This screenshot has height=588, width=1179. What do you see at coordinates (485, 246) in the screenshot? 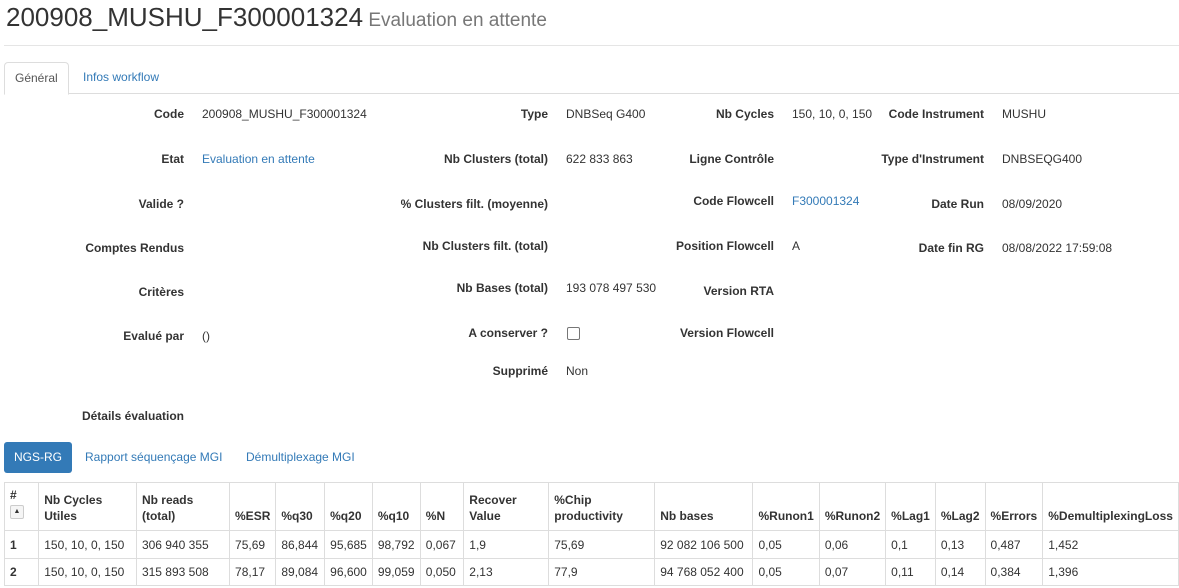
I see `label-nb-clusters-filt-total: Nb Clusters filt. (total)` at bounding box center [485, 246].